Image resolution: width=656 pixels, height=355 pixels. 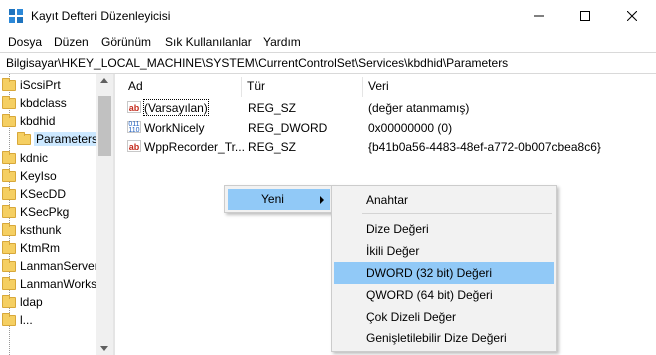 I want to click on scroll-up-icon, so click(x=104, y=80).